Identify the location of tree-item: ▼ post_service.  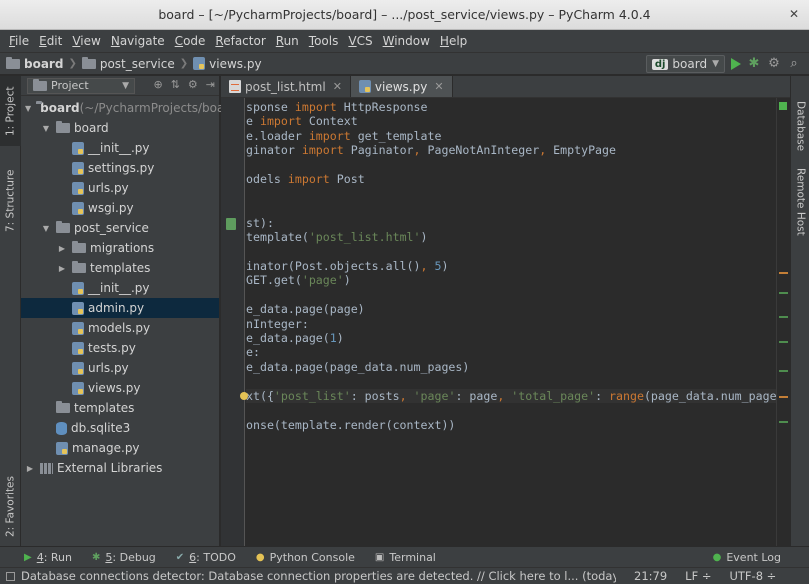
(120, 228).